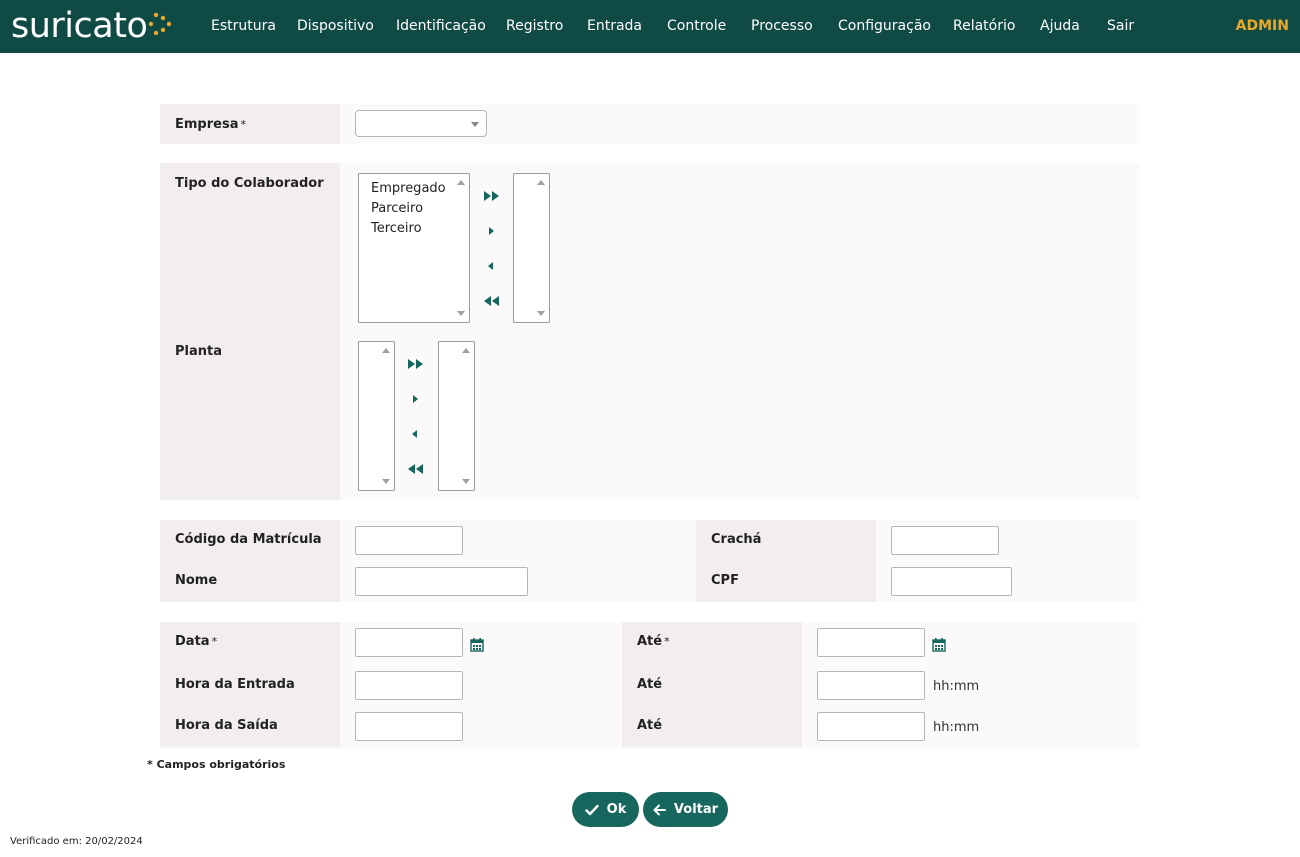 The width and height of the screenshot is (1300, 857). What do you see at coordinates (475, 124) in the screenshot?
I see `chevron-down-icon` at bounding box center [475, 124].